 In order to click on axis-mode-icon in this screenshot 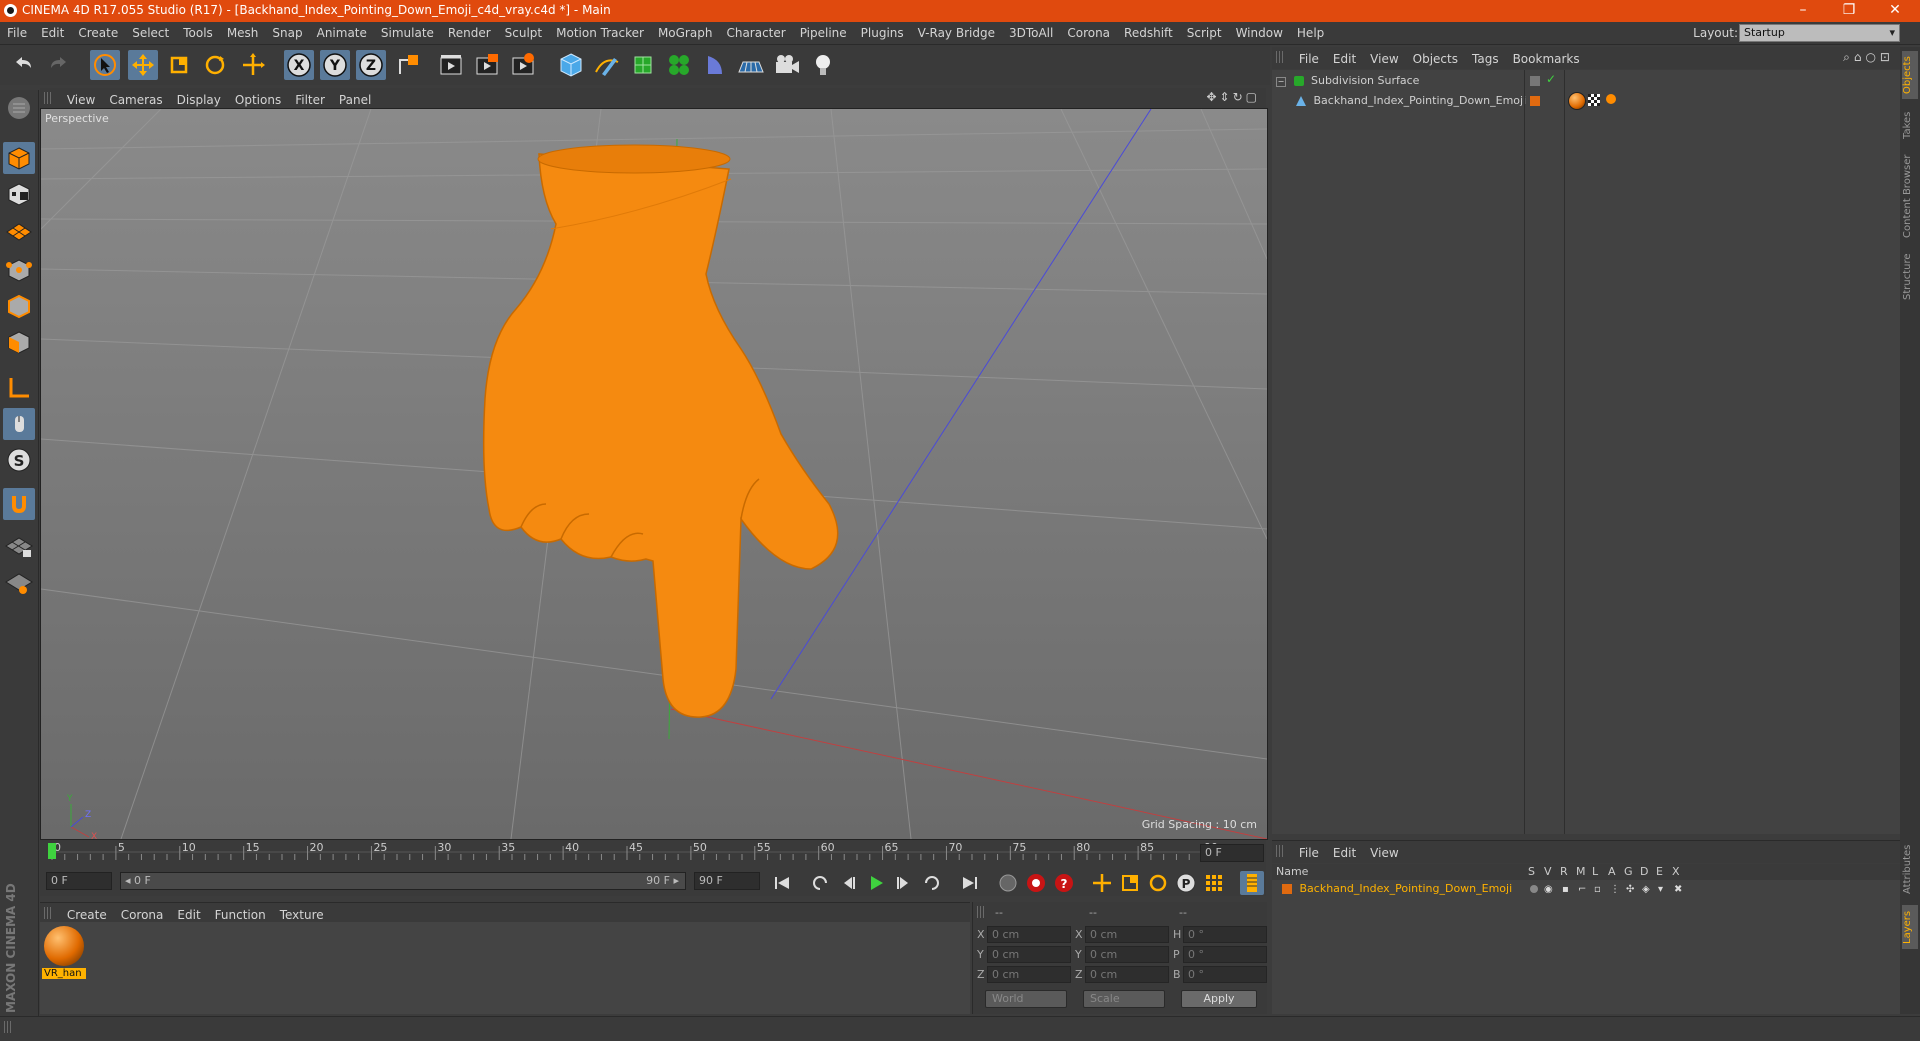, I will do `click(19, 388)`.